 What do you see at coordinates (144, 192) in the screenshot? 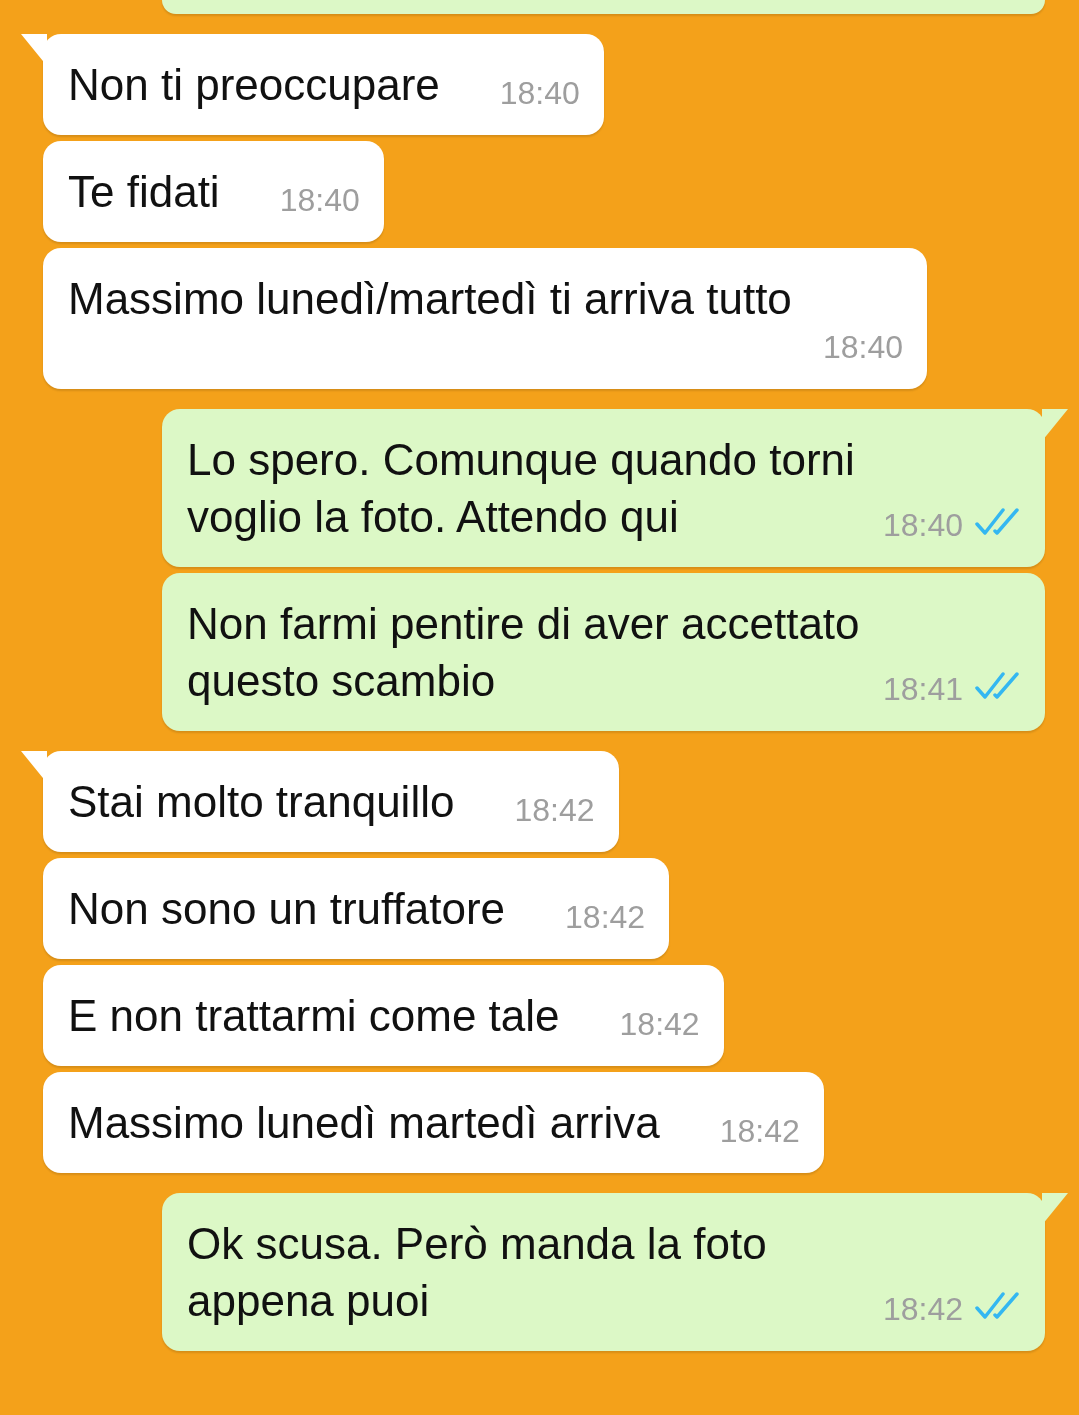
I see `message-text: Te fidati` at bounding box center [144, 192].